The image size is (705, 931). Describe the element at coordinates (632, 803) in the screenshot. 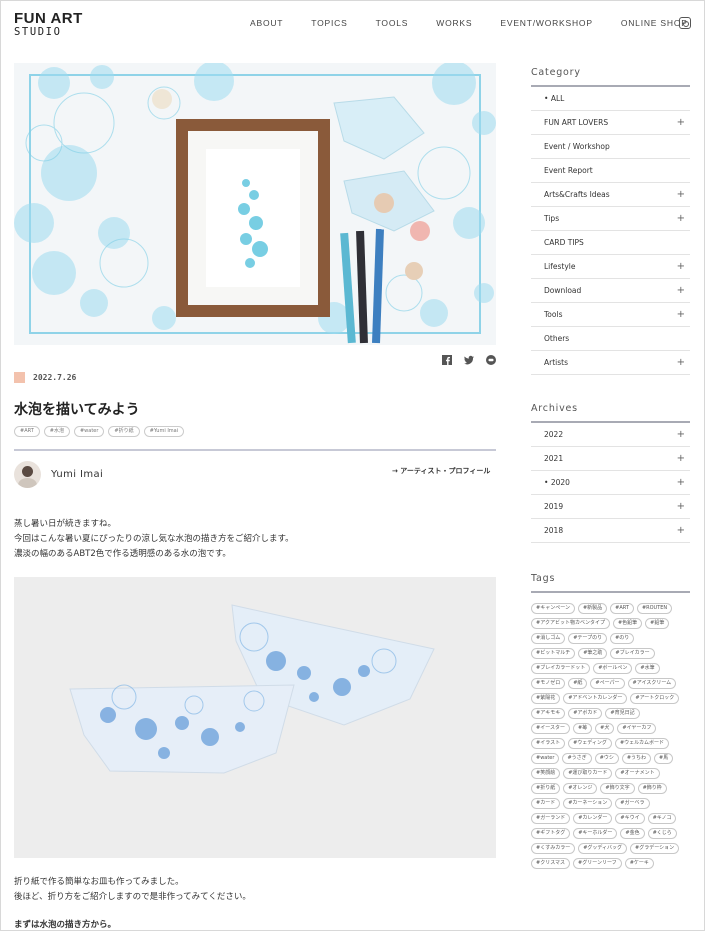

I see `tag-chip: #ガーベラ` at that location.